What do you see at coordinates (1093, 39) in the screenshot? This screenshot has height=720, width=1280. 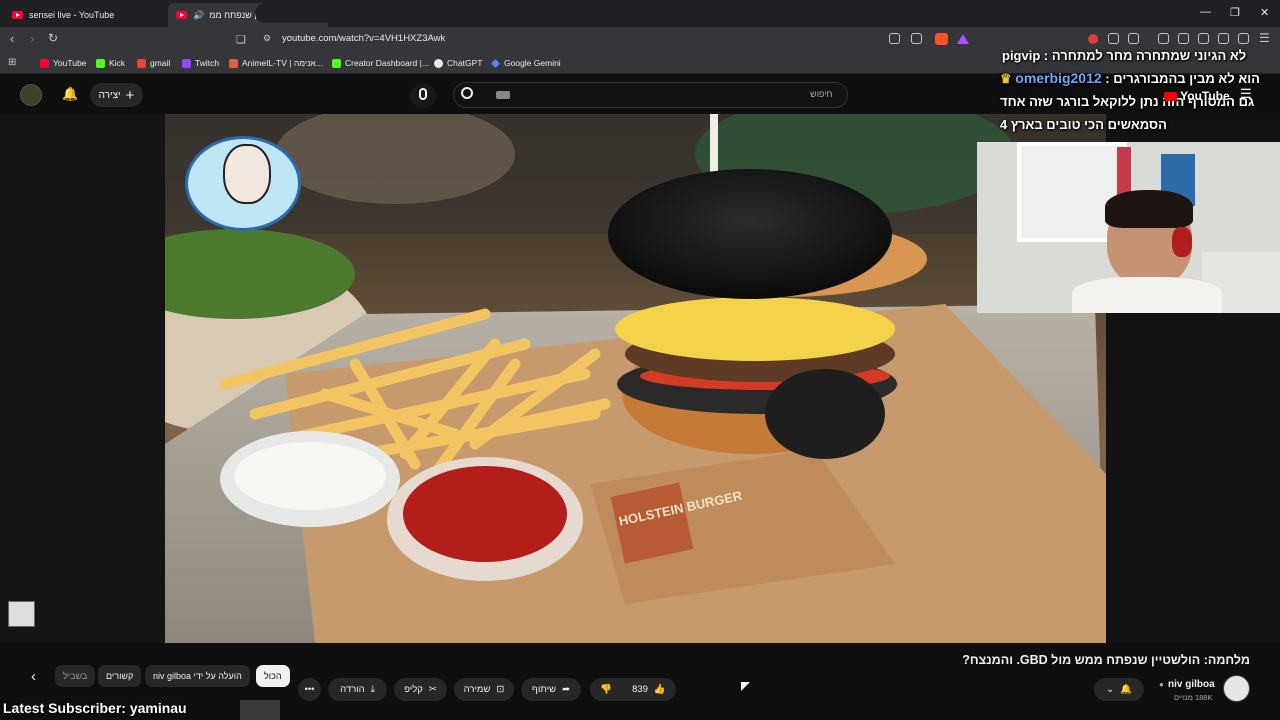 I see `record-extension-icon` at bounding box center [1093, 39].